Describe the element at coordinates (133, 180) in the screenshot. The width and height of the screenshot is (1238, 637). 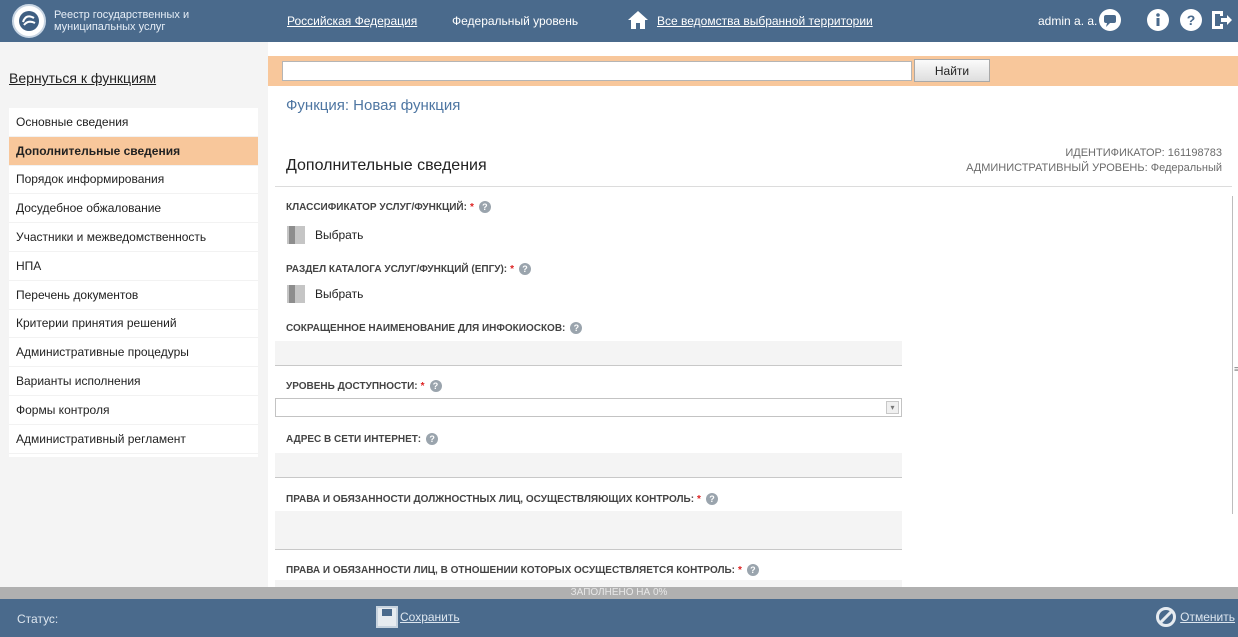
I see `sidebar-item-informing: Порядок информирования` at that location.